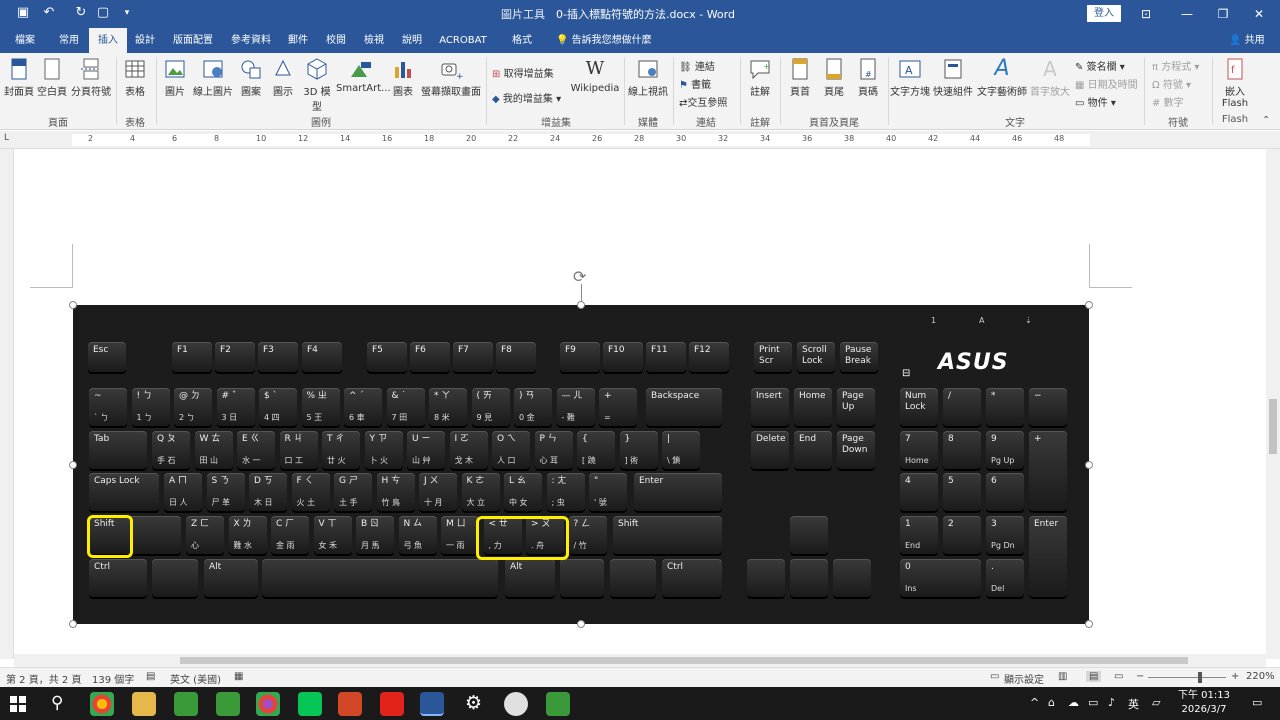 This screenshot has height=720, width=1280. Describe the element at coordinates (604, 40) in the screenshot. I see `tell-me-search: 💡 告訴我您想做什麼` at that location.